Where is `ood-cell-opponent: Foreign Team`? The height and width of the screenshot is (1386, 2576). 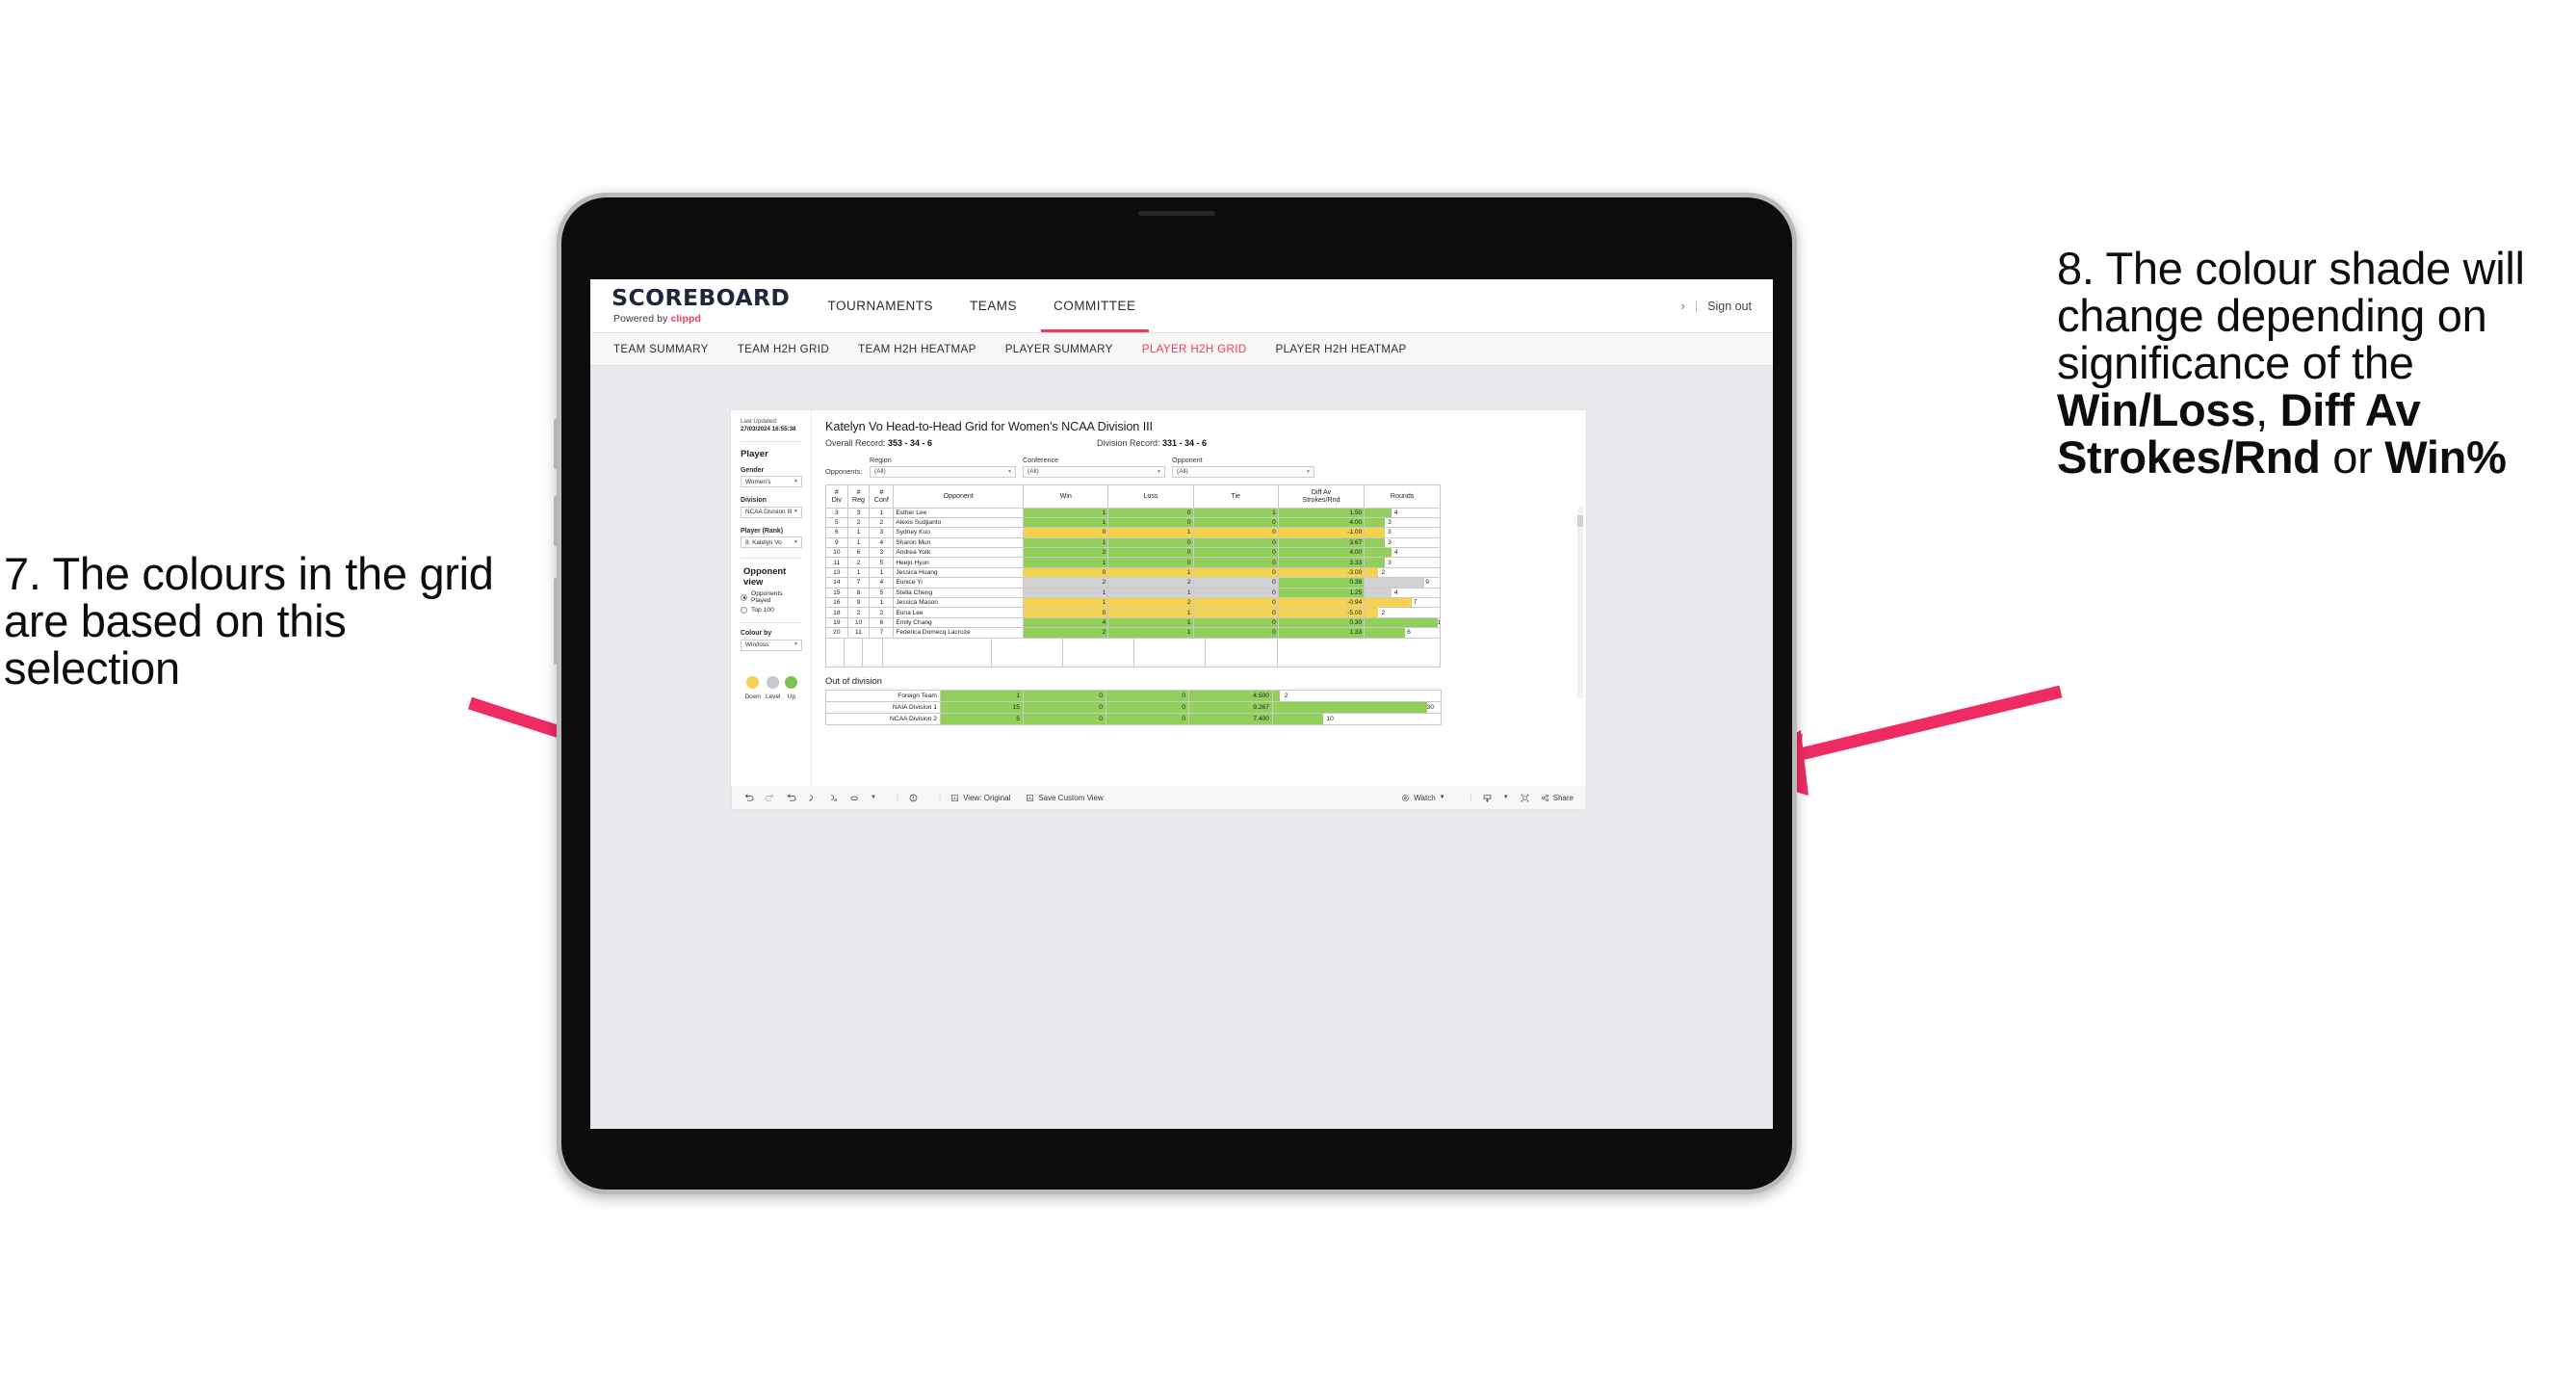
ood-cell-opponent: Foreign Team is located at coordinates (883, 695).